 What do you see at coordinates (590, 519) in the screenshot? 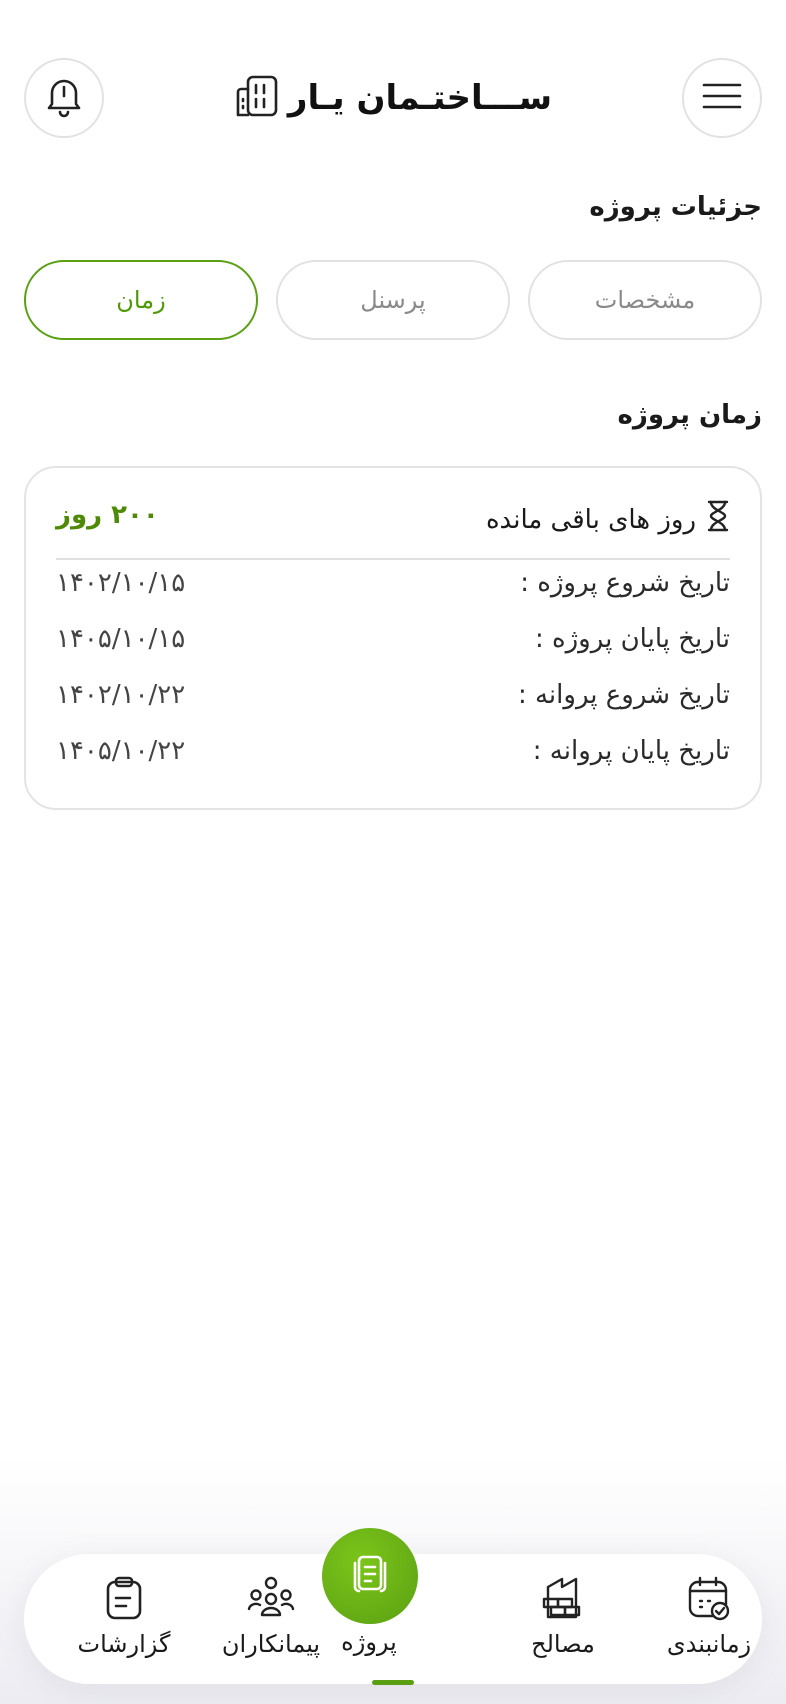
I see `remaining-days-label: روز های باقی مانده` at bounding box center [590, 519].